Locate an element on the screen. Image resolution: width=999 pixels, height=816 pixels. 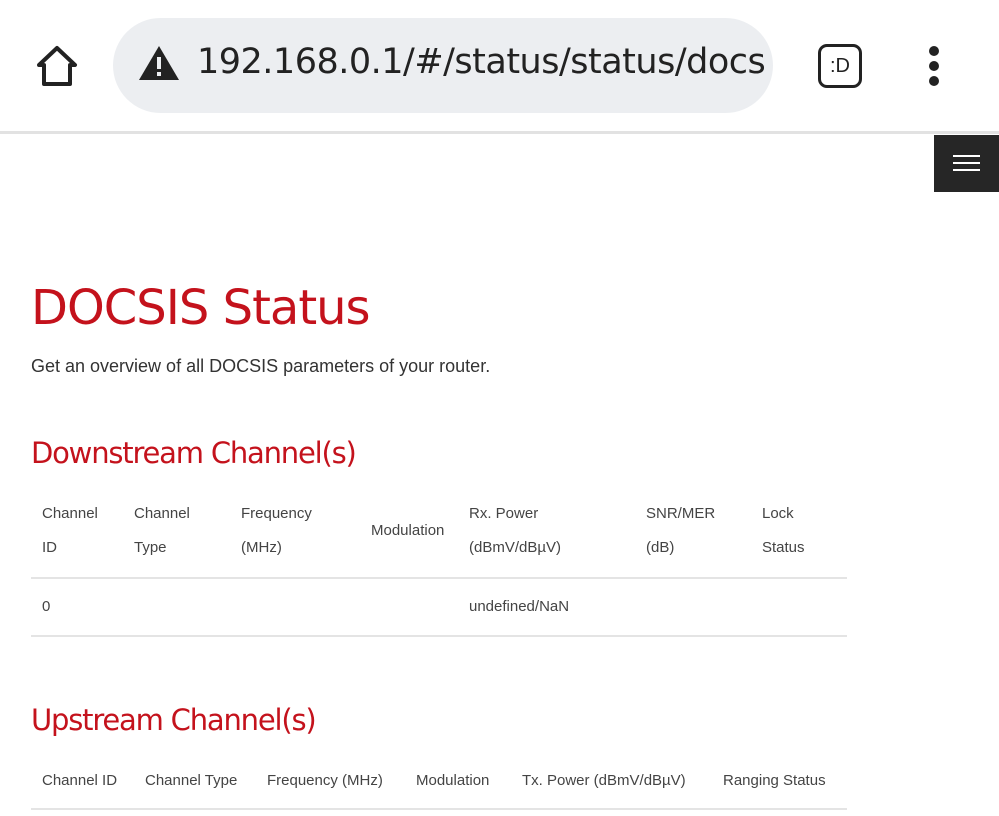
home-icon is located at coordinates (57, 66).